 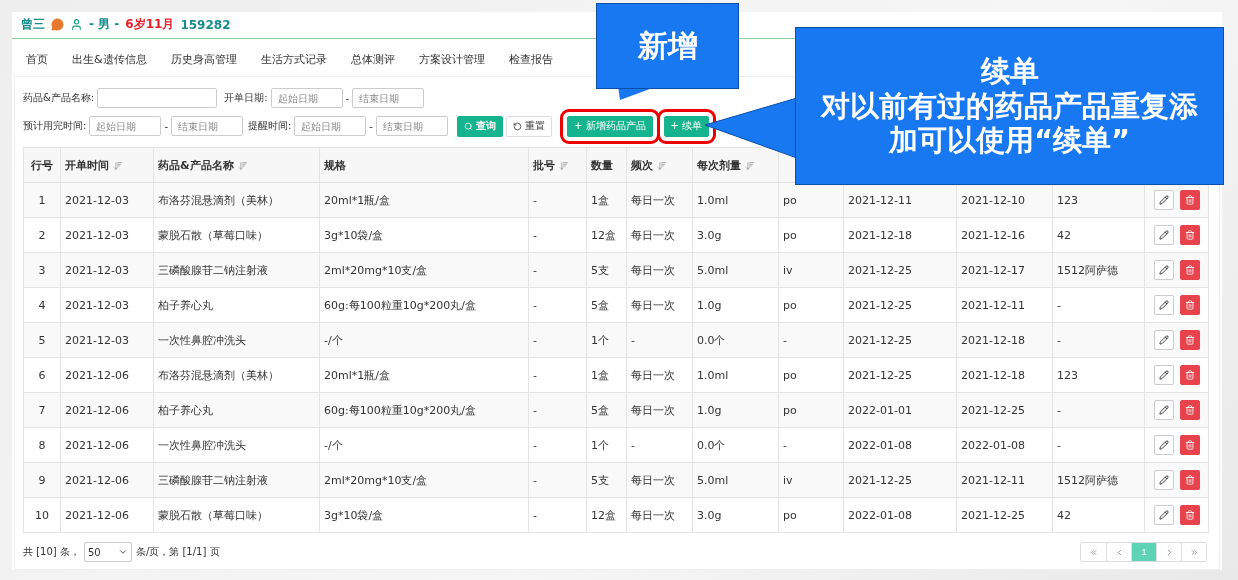 I want to click on table-cell: 42, so click(x=1098, y=515).